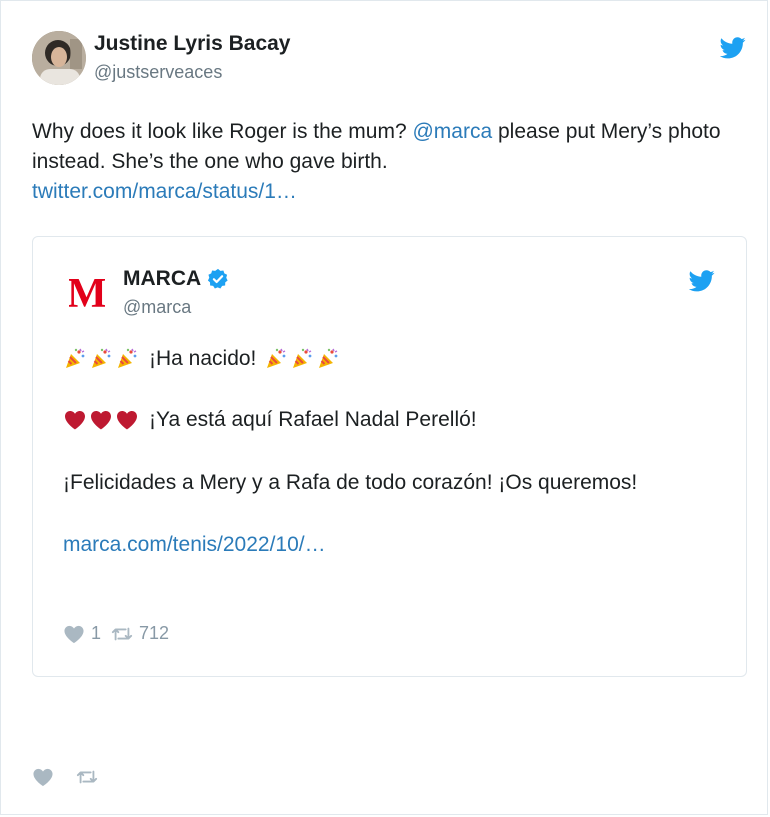 Image resolution: width=770 pixels, height=817 pixels. I want to click on verified-badge-icon, so click(218, 279).